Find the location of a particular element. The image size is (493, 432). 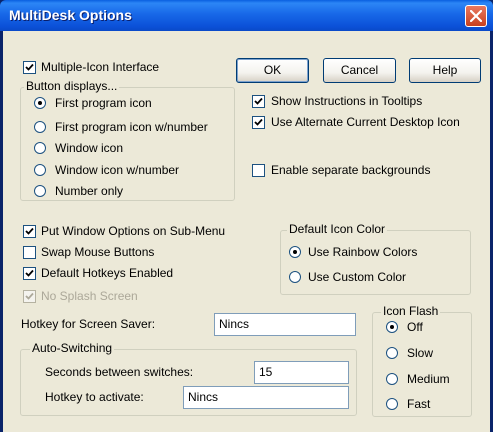

seconds-between-label: Seconds between switches: is located at coordinates (119, 372).